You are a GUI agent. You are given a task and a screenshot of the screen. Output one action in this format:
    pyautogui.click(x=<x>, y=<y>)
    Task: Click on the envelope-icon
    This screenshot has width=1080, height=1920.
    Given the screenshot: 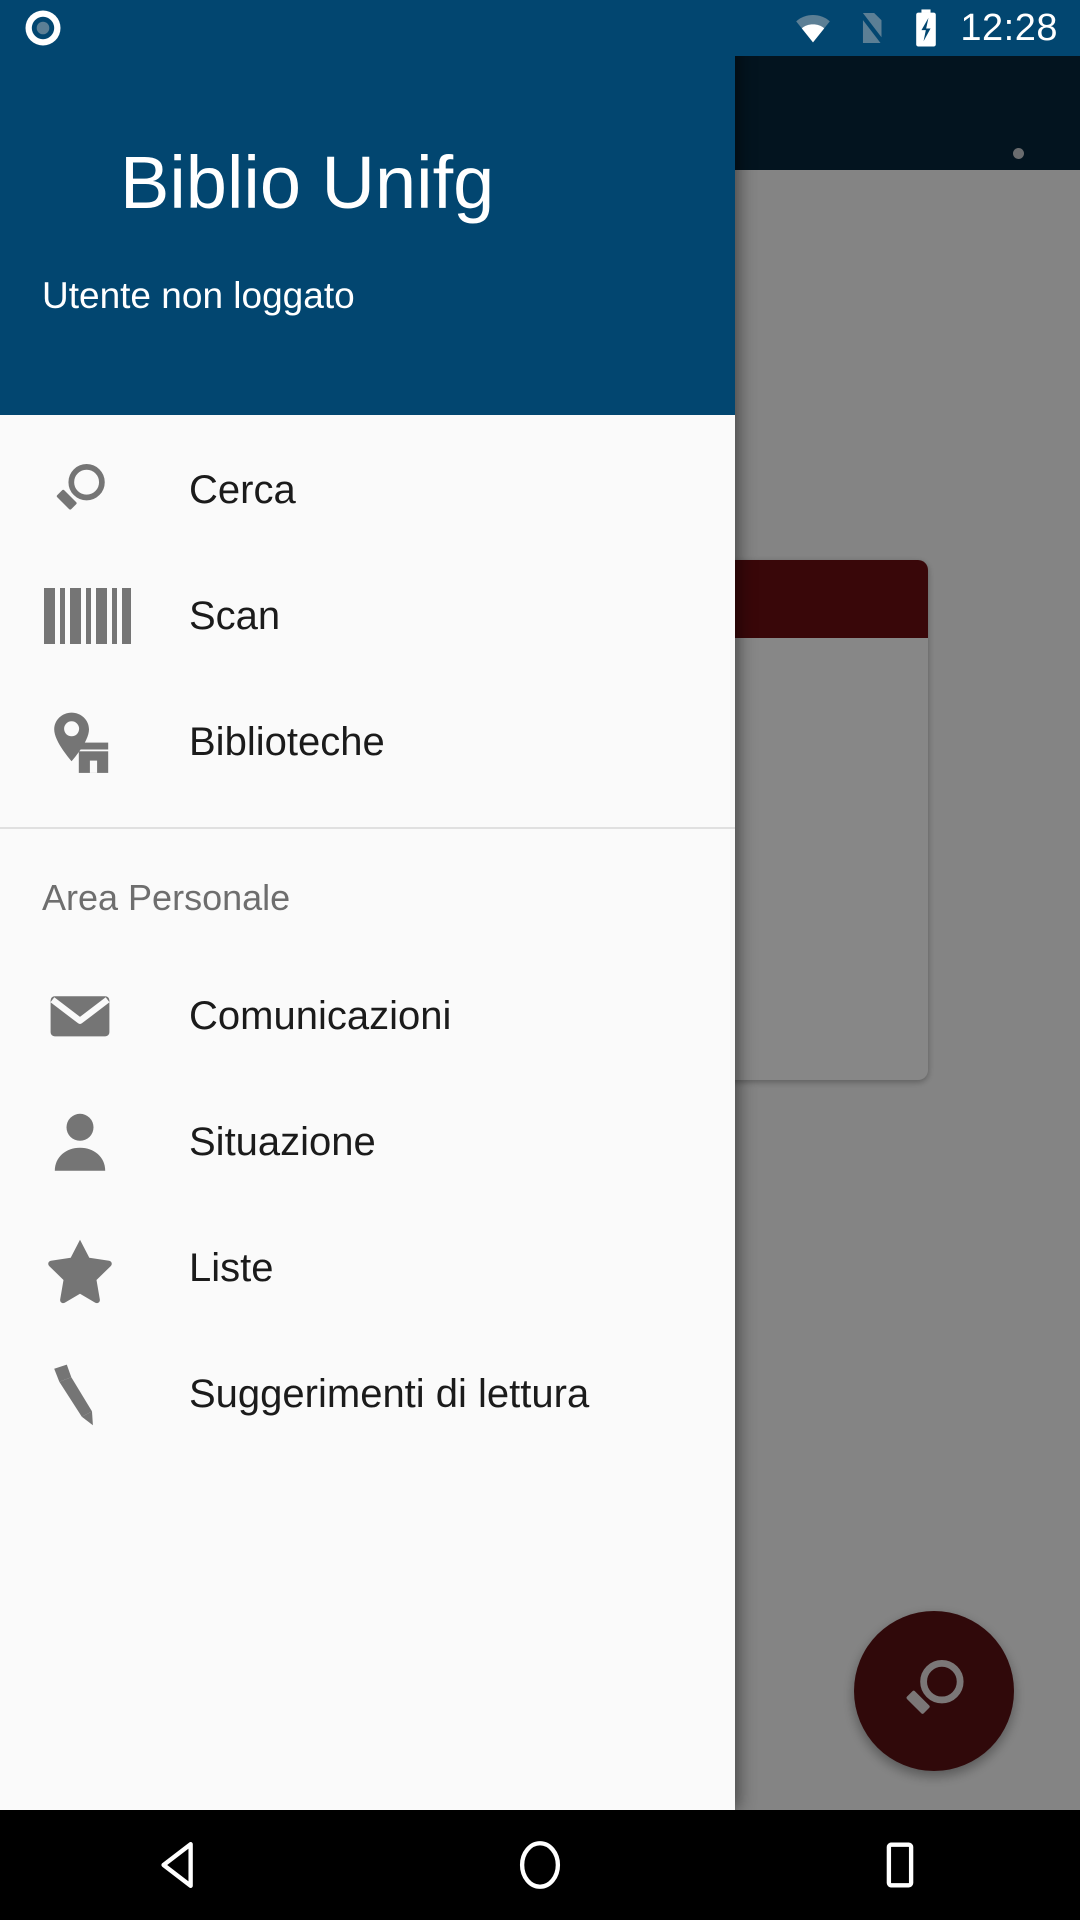 What is the action you would take?
    pyautogui.click(x=84, y=1016)
    